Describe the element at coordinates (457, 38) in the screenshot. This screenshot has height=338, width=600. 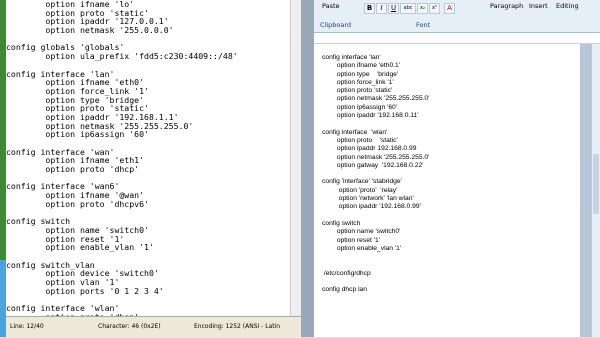
I see `ruler` at that location.